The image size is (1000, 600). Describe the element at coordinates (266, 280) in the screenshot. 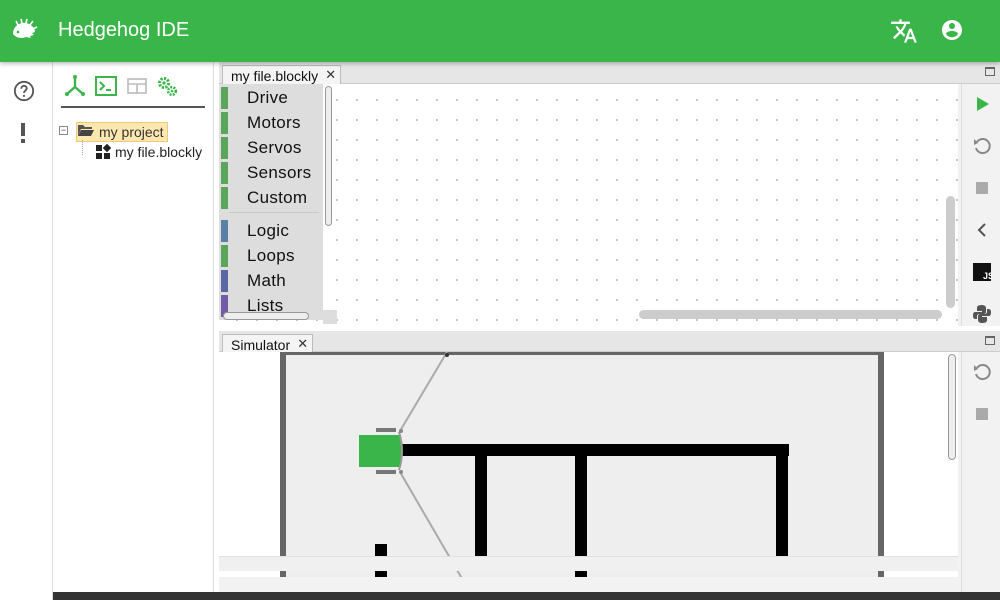

I see `category-label: Math` at that location.